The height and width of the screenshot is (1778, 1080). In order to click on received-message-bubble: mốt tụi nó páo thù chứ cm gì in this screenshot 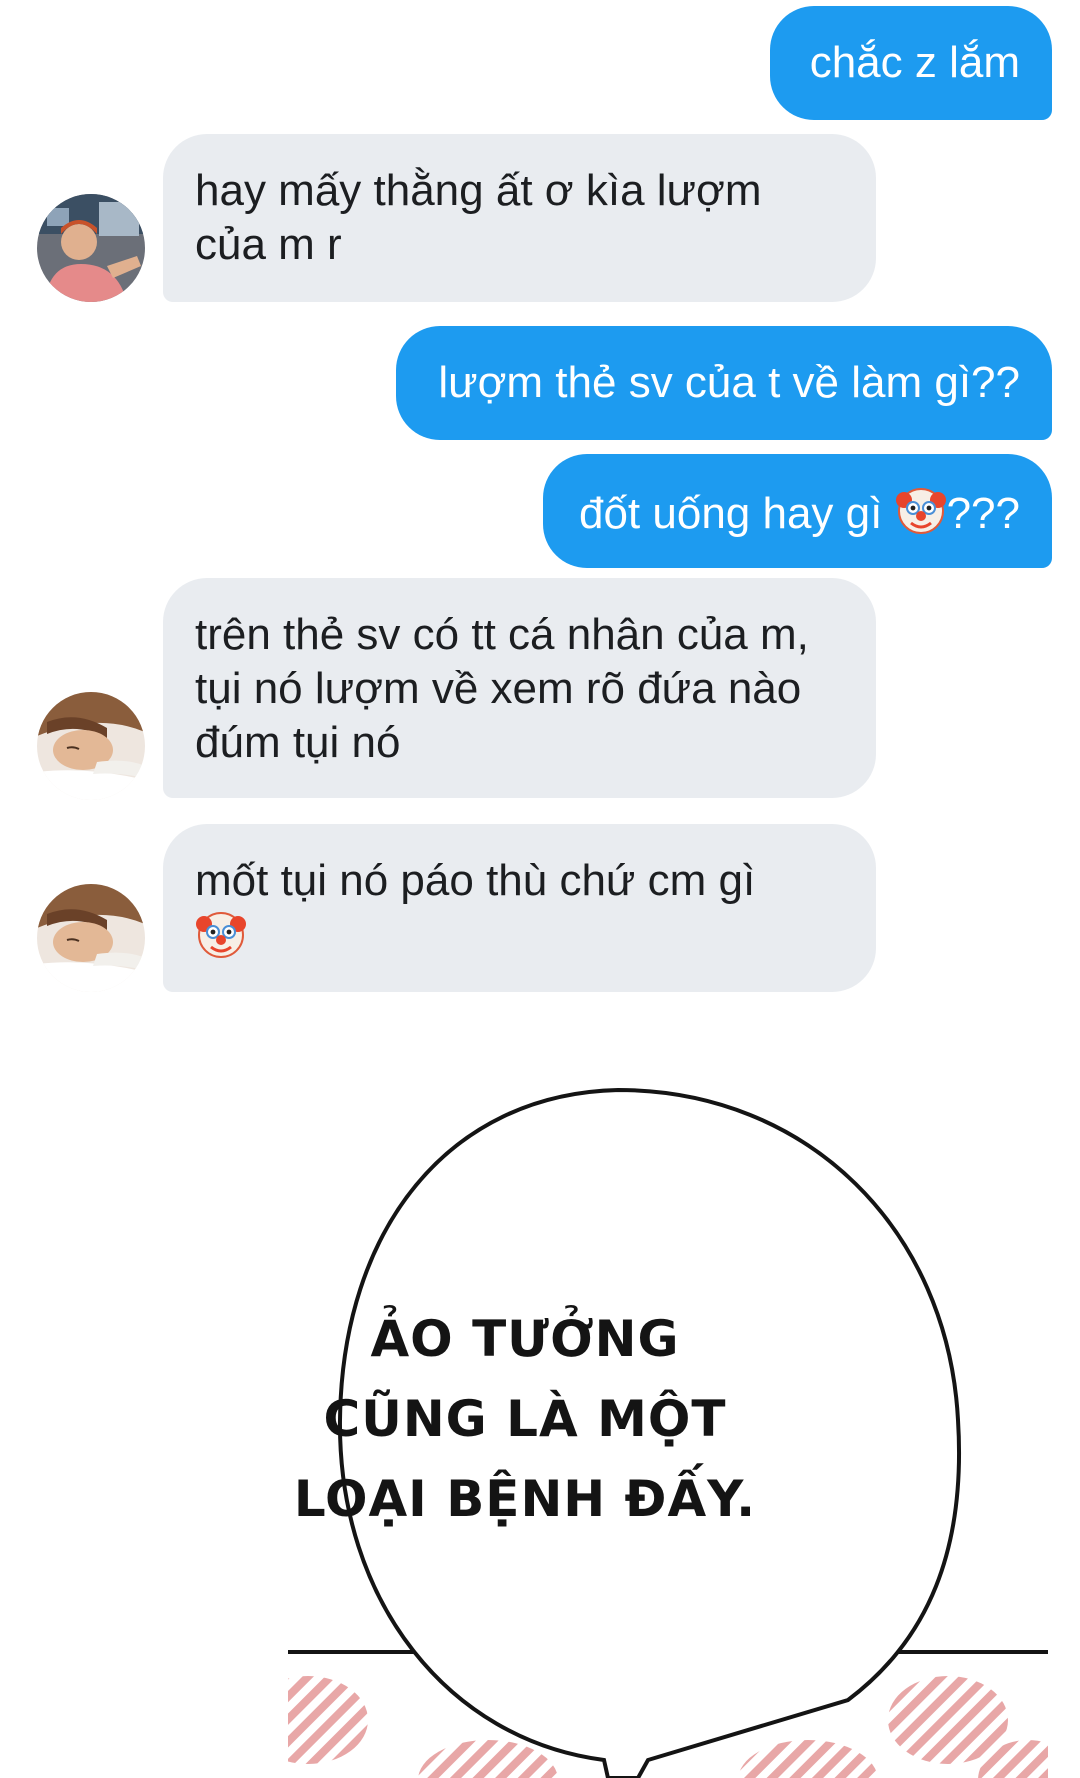, I will do `click(519, 908)`.